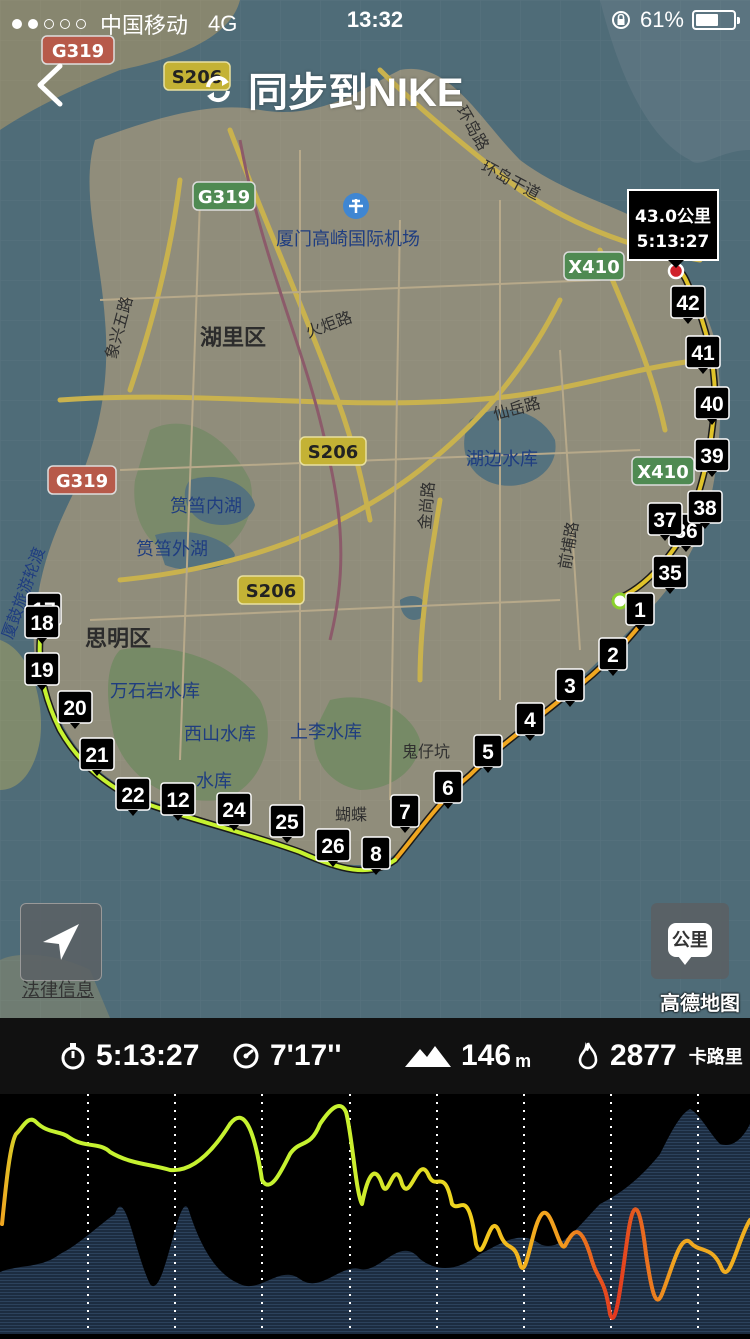 Image resolution: width=750 pixels, height=1339 pixels. What do you see at coordinates (326, 732) in the screenshot?
I see `map-label: 上李水库` at bounding box center [326, 732].